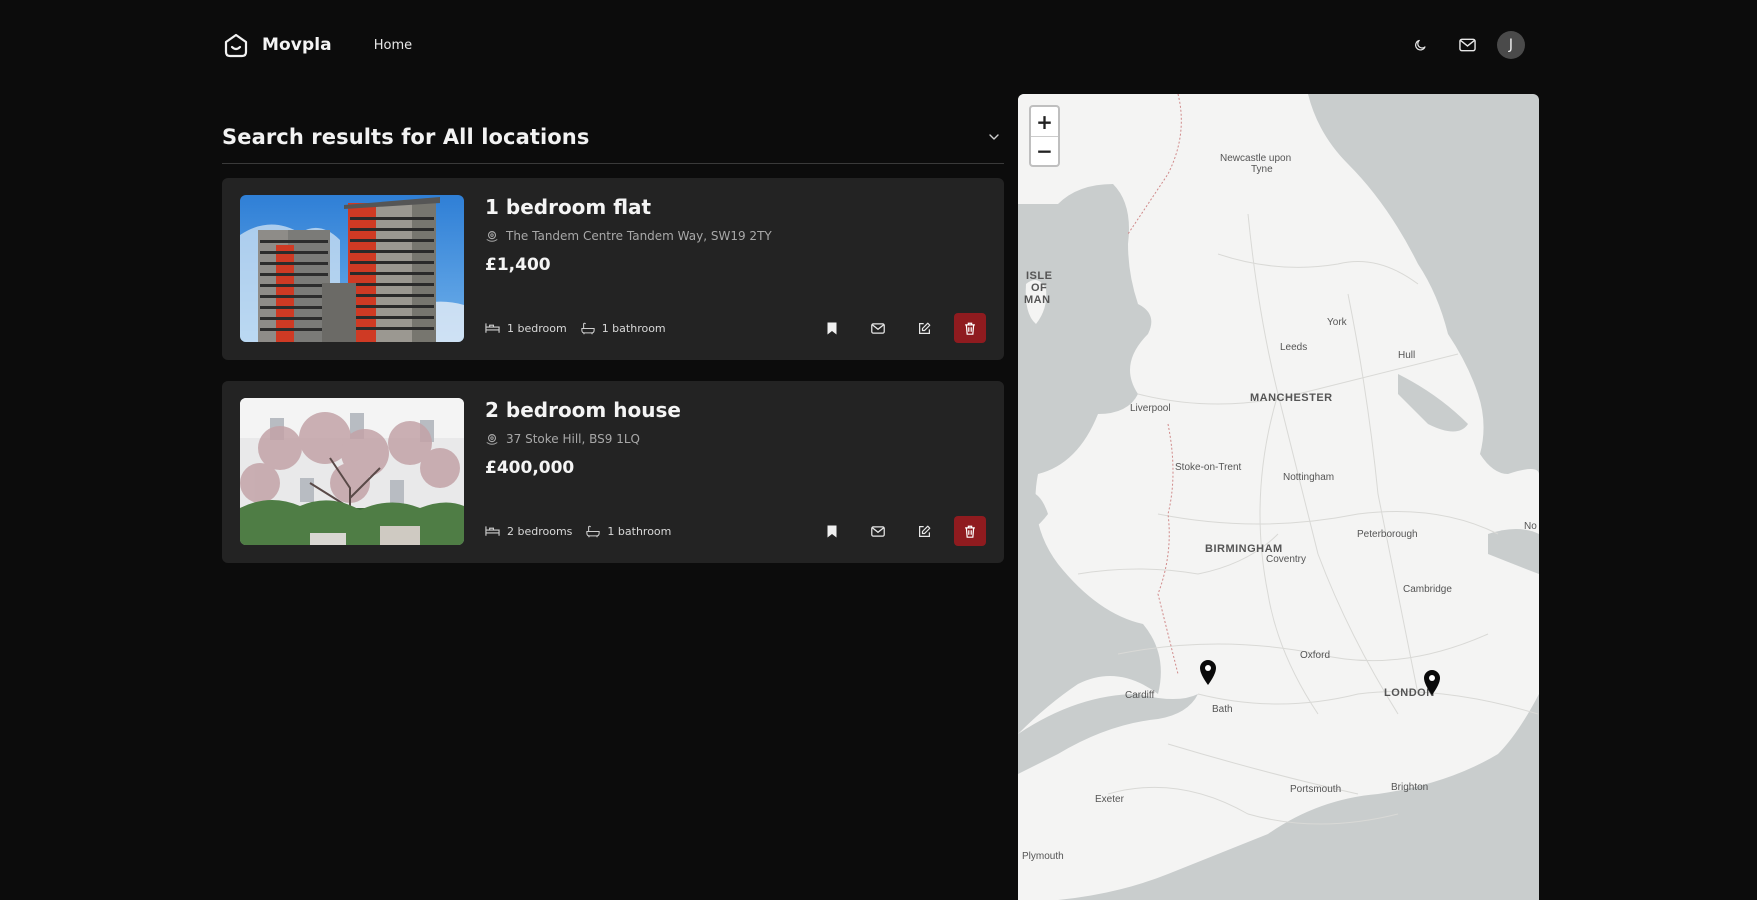 This screenshot has width=1757, height=900. Describe the element at coordinates (1039, 288) in the screenshot. I see `map-label-of: OF` at that location.